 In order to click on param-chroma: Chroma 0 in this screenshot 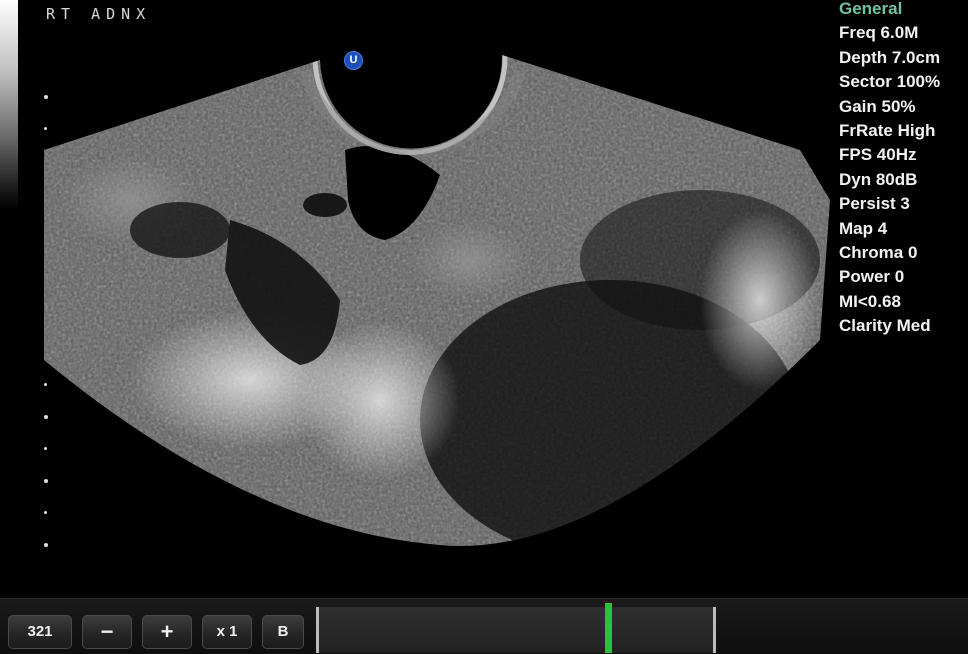, I will do `click(878, 253)`.